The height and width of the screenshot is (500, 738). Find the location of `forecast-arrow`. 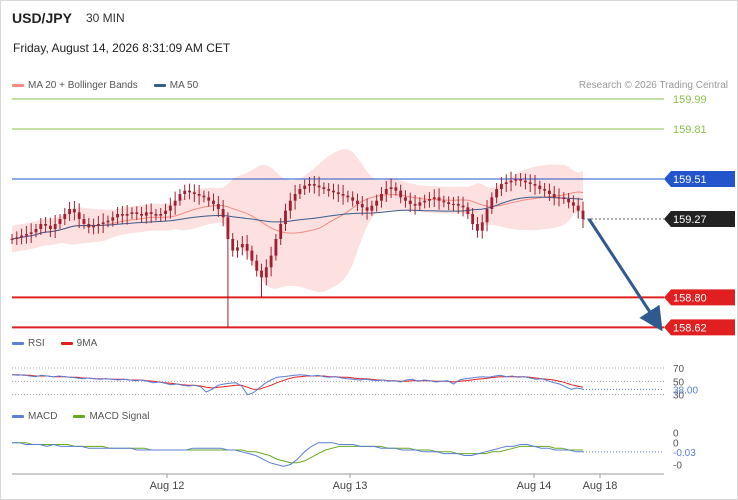

forecast-arrow is located at coordinates (625, 275).